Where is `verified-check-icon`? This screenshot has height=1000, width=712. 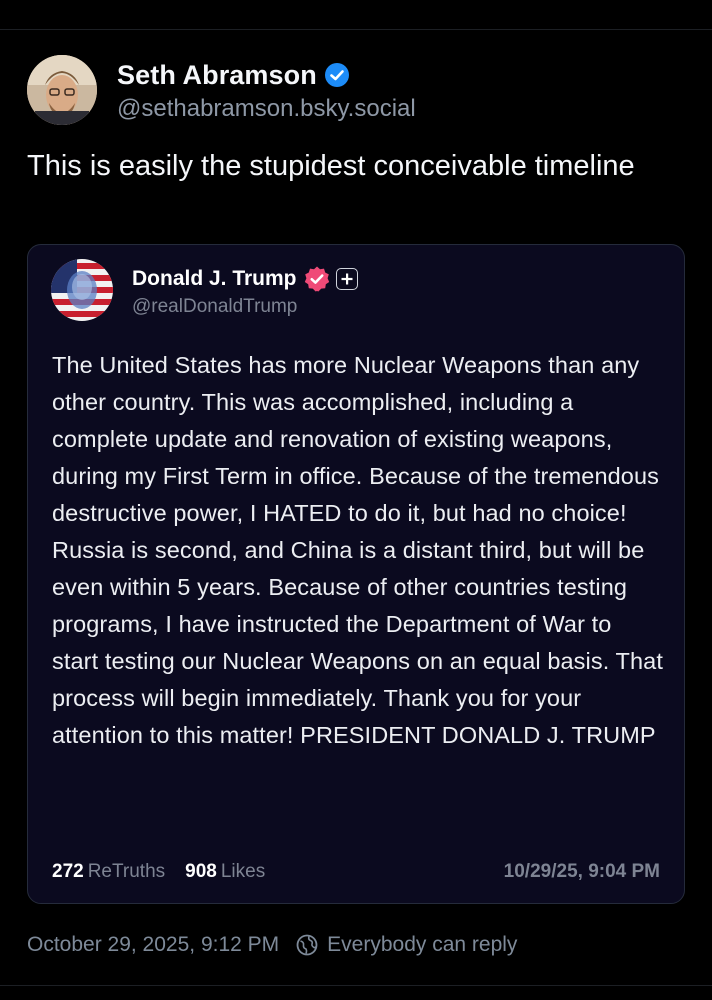
verified-check-icon is located at coordinates (336, 75).